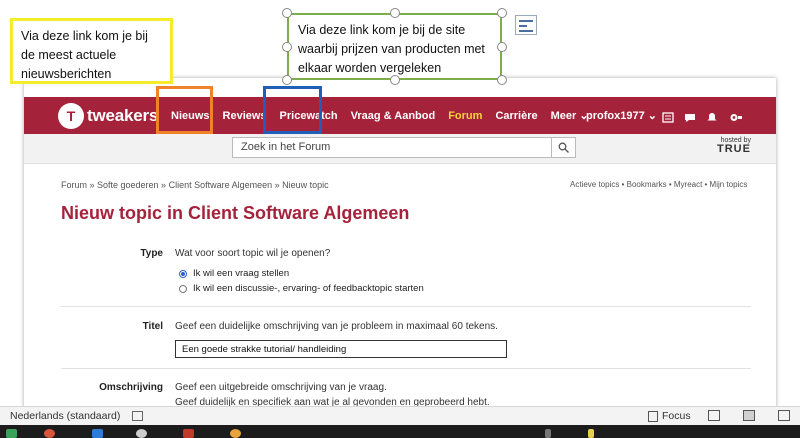 The image size is (800, 438). I want to click on type-question: Wat voor soort topic wil je openen?, so click(253, 253).